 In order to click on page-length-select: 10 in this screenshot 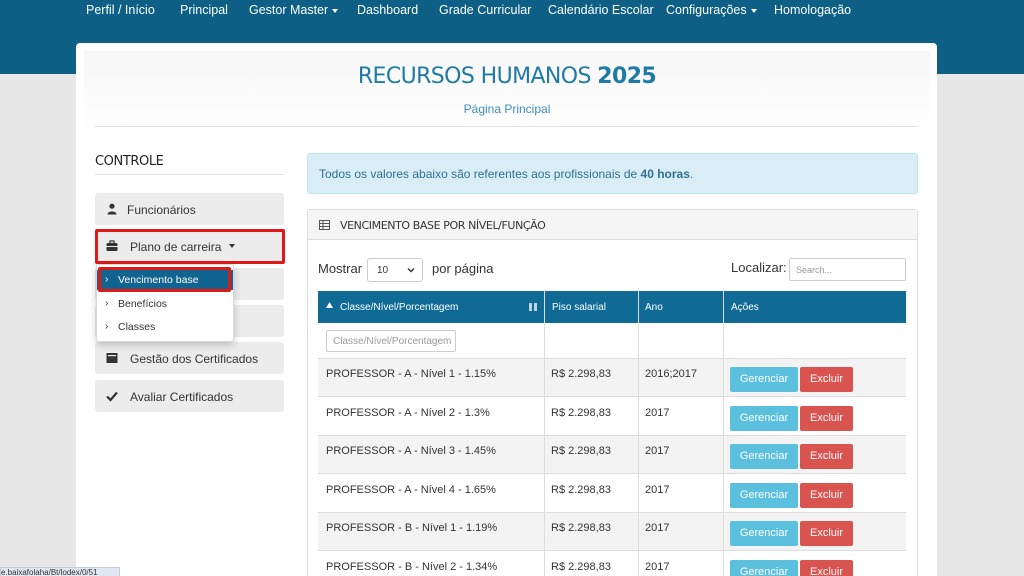, I will do `click(395, 270)`.